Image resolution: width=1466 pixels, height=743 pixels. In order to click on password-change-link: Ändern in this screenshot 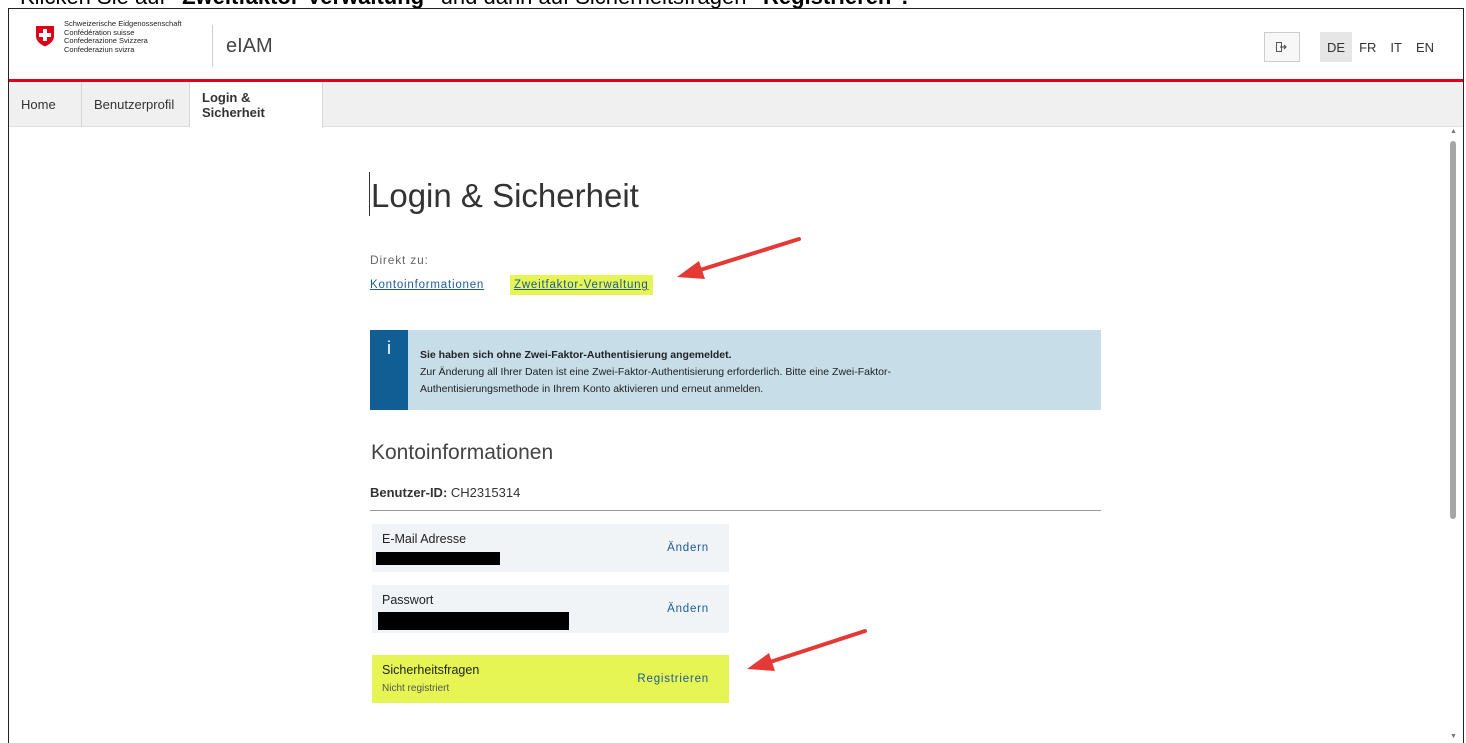, I will do `click(688, 609)`.